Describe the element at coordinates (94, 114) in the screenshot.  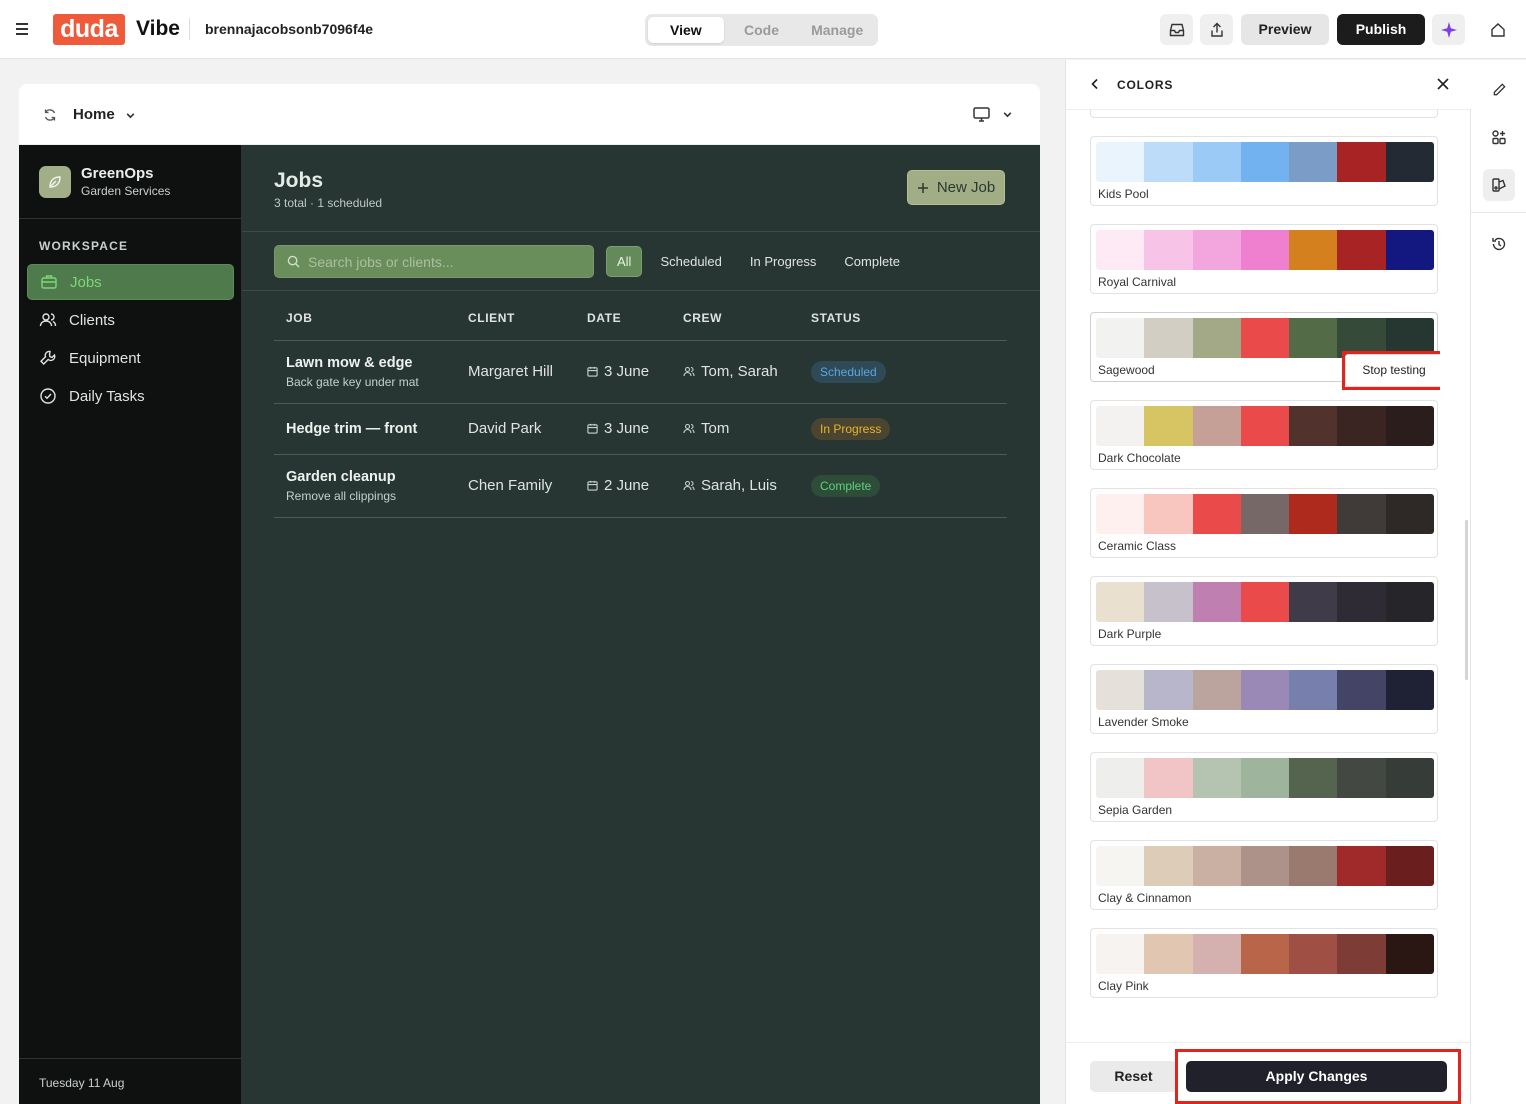
I see `page-selector-label: Home` at that location.